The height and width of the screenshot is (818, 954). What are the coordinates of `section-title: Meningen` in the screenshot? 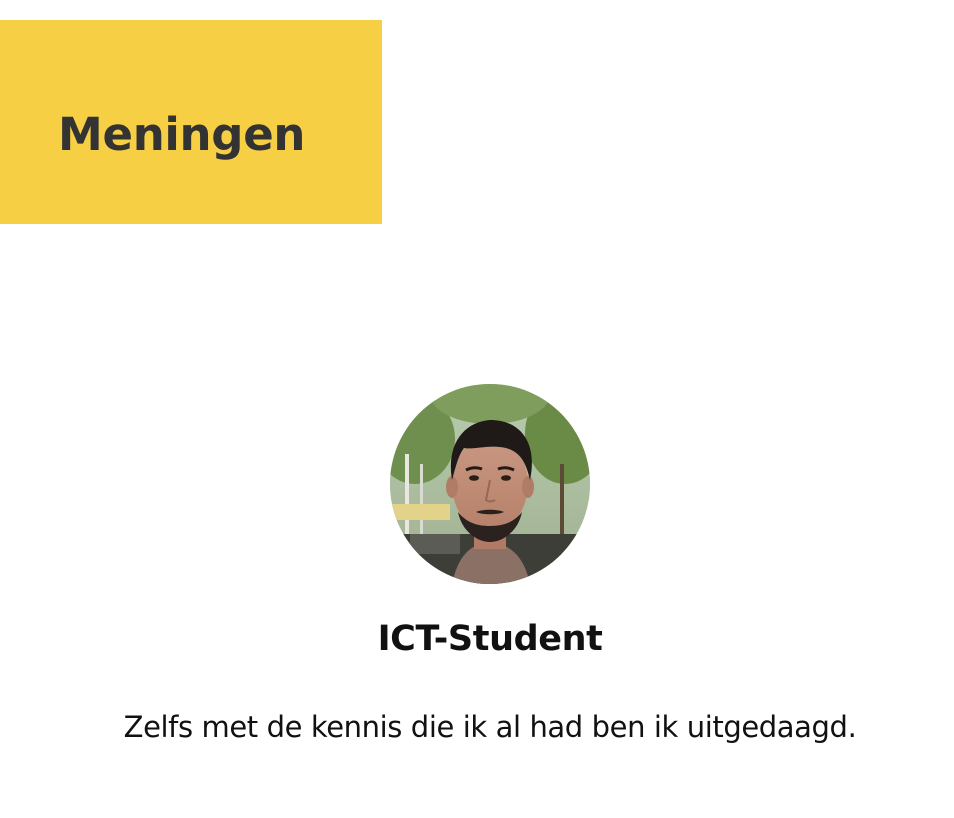 It's located at (182, 134).